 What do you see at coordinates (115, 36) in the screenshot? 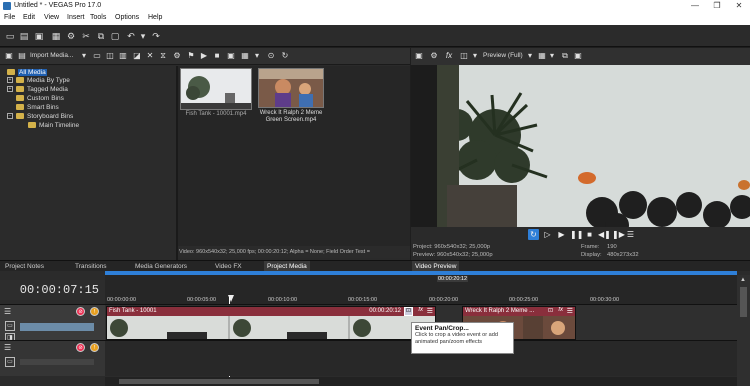
I see `paste-icon: ▢` at bounding box center [115, 36].